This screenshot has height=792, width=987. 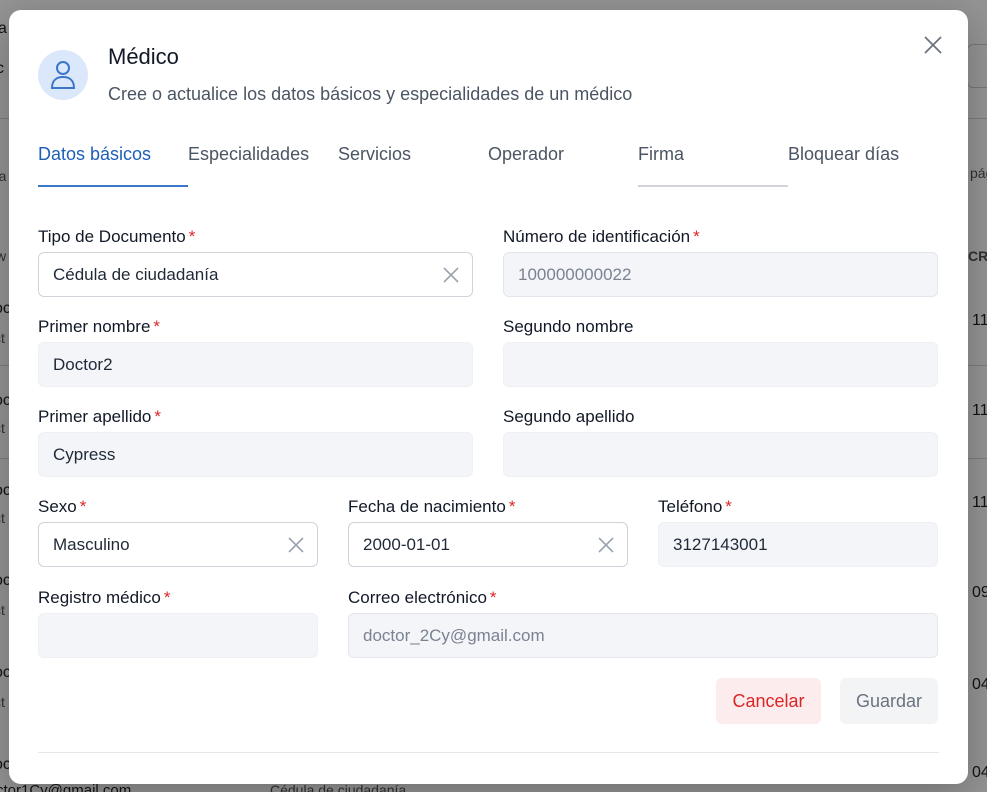 I want to click on segundo-apellido-field, so click(x=720, y=454).